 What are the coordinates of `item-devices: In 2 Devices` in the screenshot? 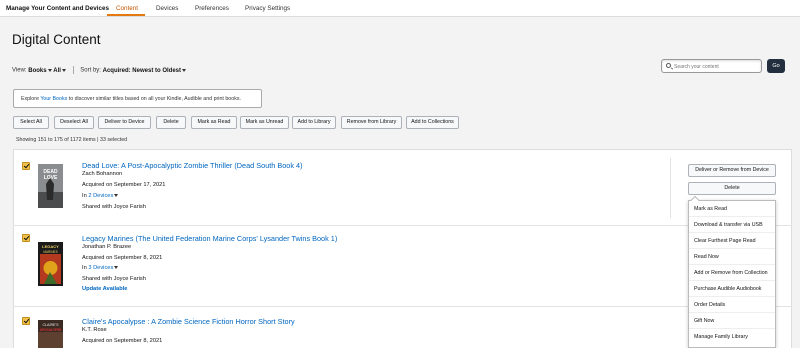 It's located at (100, 196).